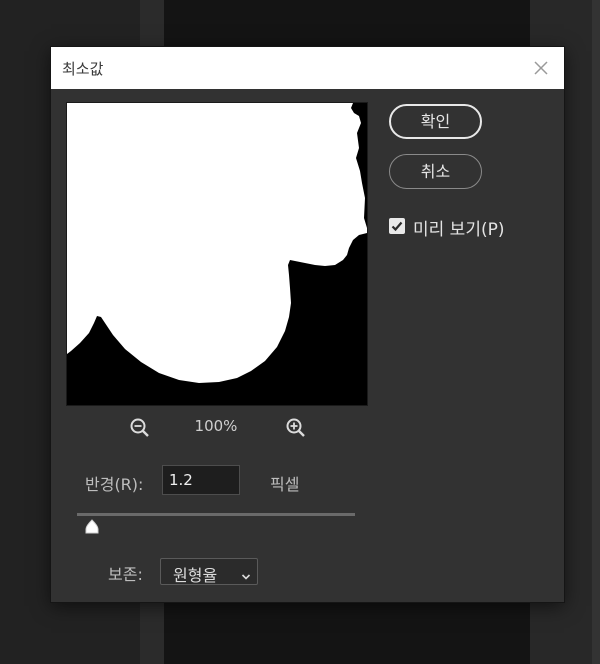 Image resolution: width=600 pixels, height=664 pixels. Describe the element at coordinates (216, 426) in the screenshot. I see `zoom-level: 100%` at that location.